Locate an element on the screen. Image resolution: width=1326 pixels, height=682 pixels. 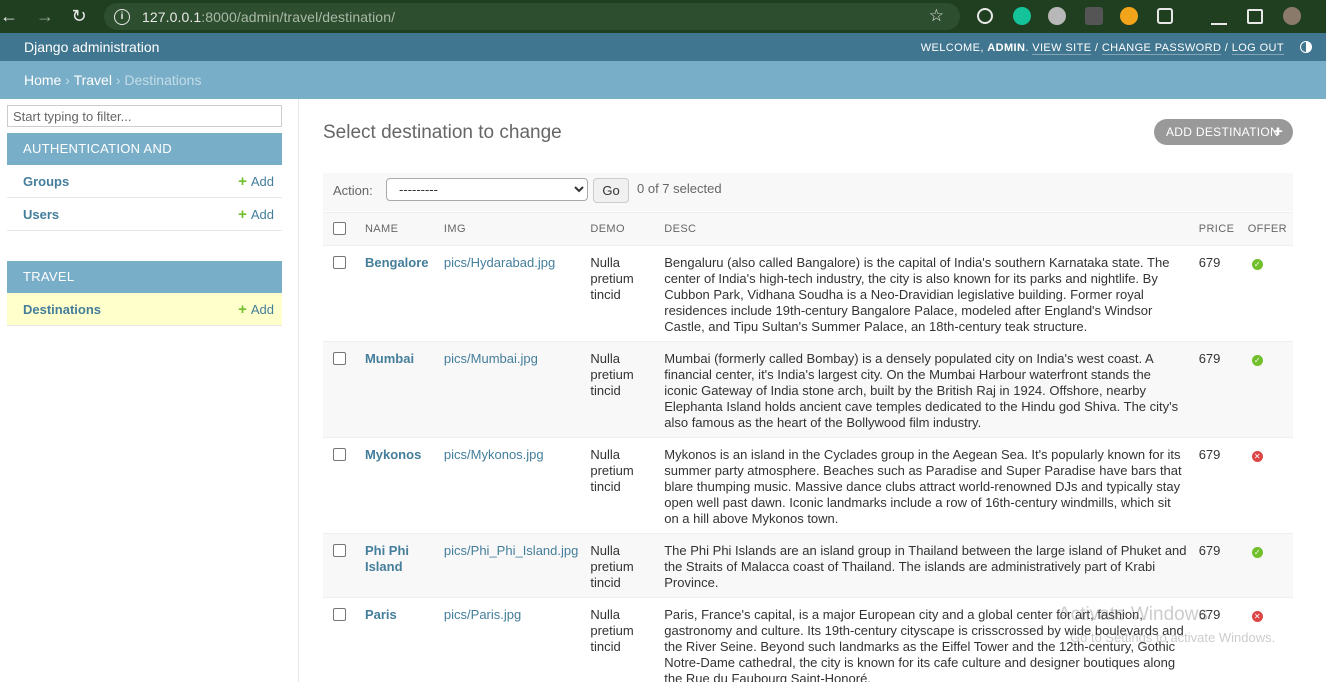
breadcrumb-current: Destinations is located at coordinates (163, 80).